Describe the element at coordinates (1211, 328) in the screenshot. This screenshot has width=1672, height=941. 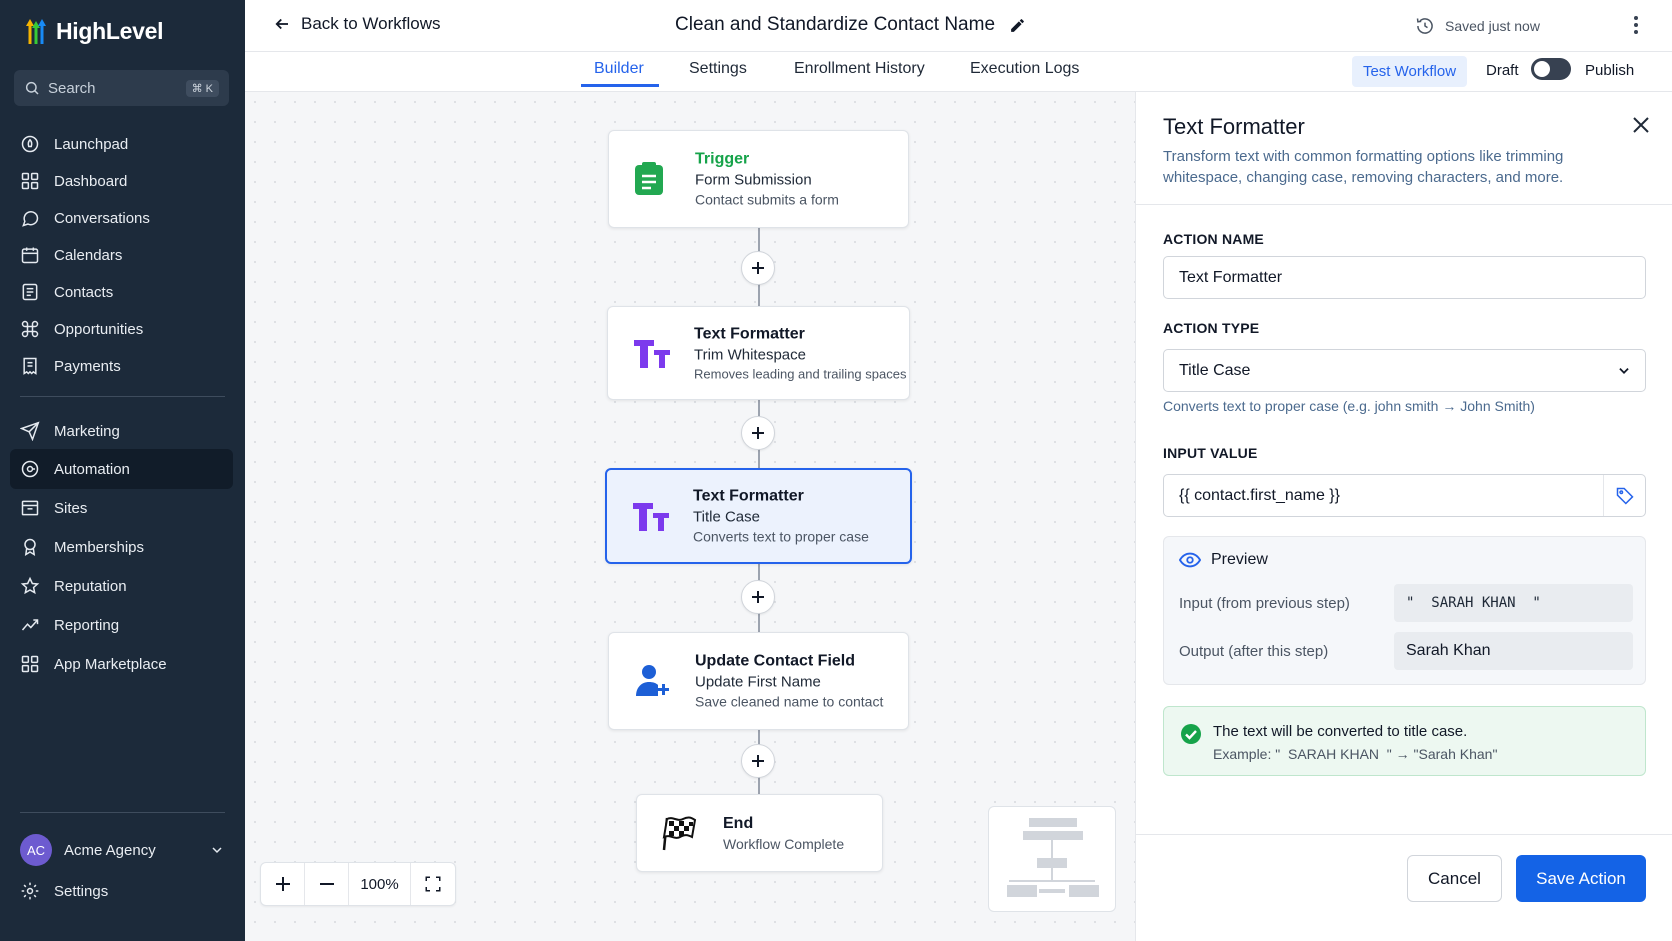
I see `action-type-label: ACTION TYPE` at that location.